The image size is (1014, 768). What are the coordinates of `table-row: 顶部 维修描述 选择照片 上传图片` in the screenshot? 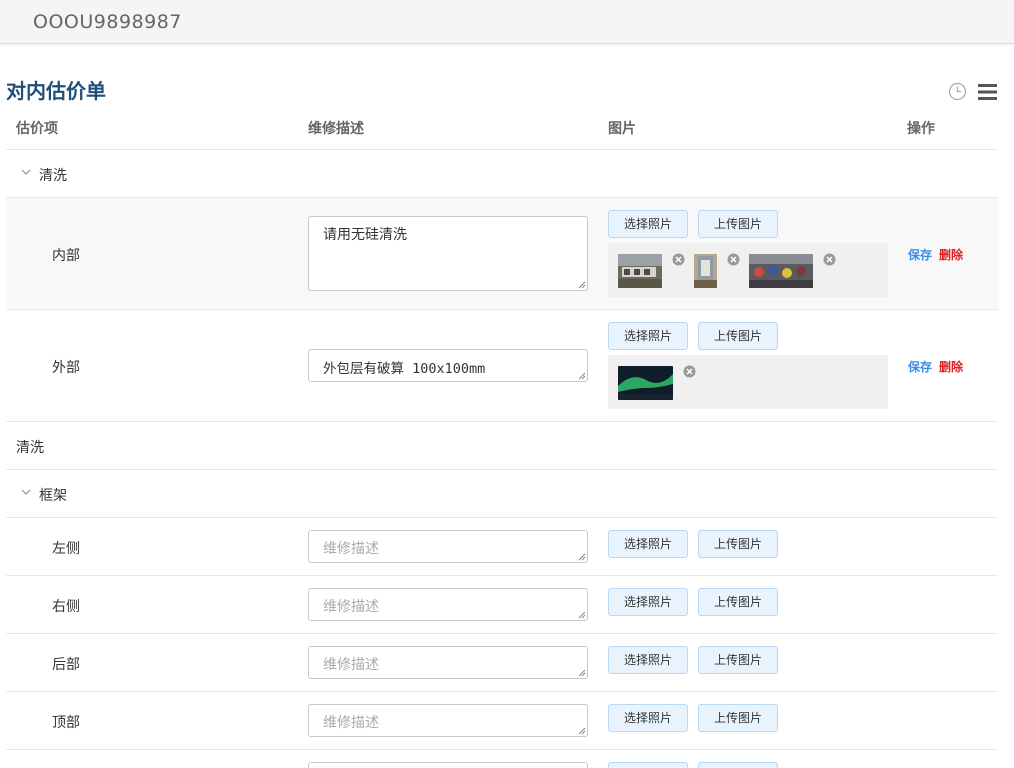 It's located at (502, 721).